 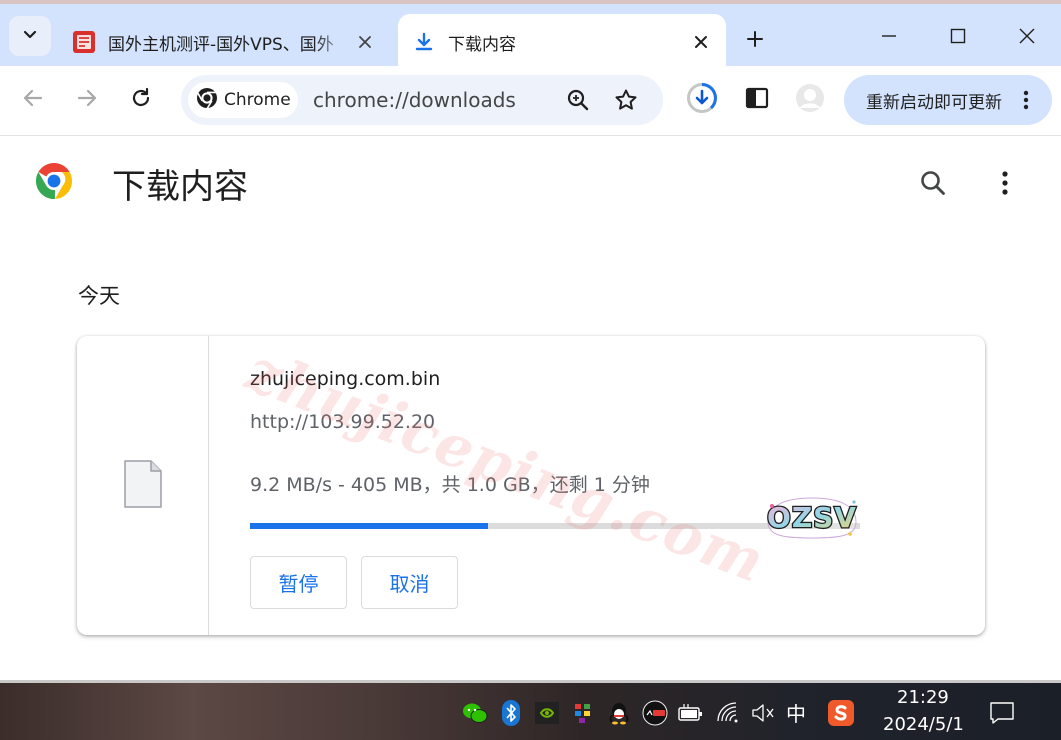 I want to click on minimize-icon, so click(x=889, y=38).